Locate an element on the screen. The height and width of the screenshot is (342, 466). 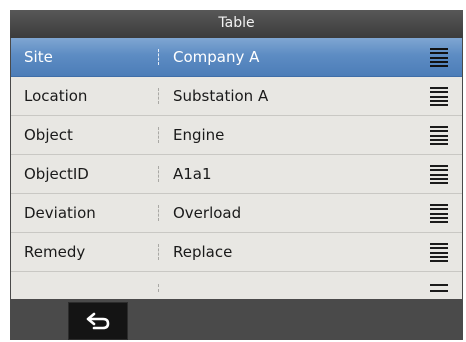
table-row-partial is located at coordinates (236, 282).